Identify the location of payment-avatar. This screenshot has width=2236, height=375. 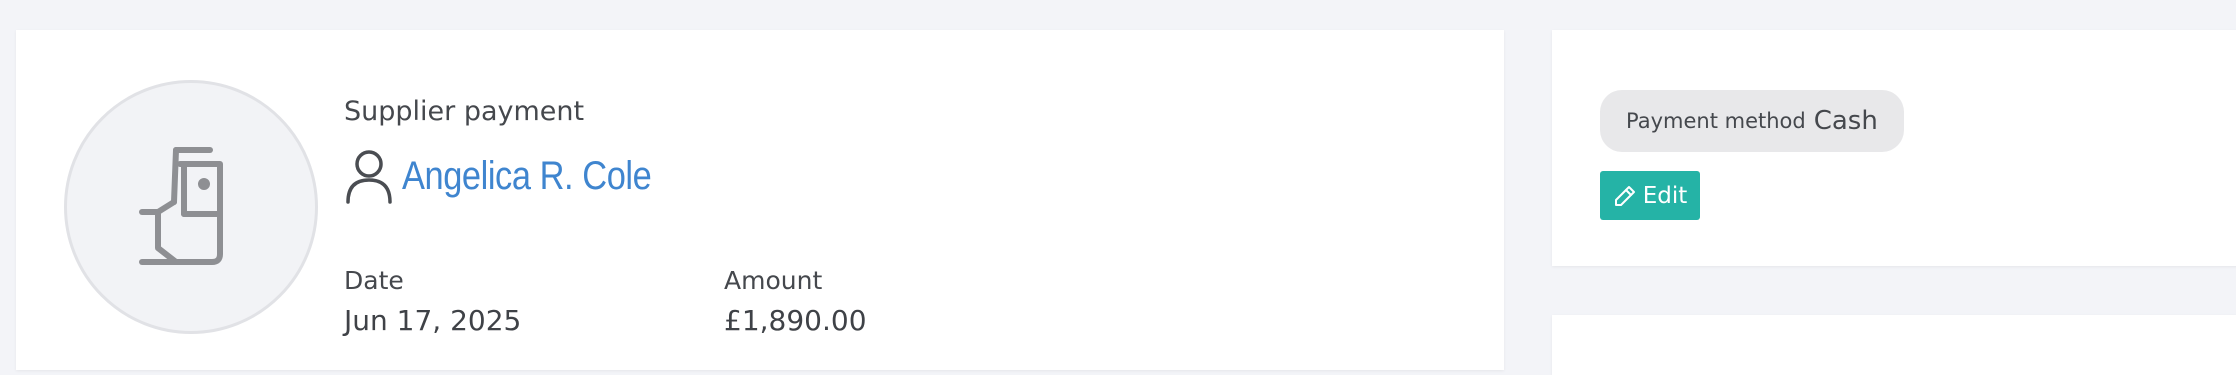
(191, 207).